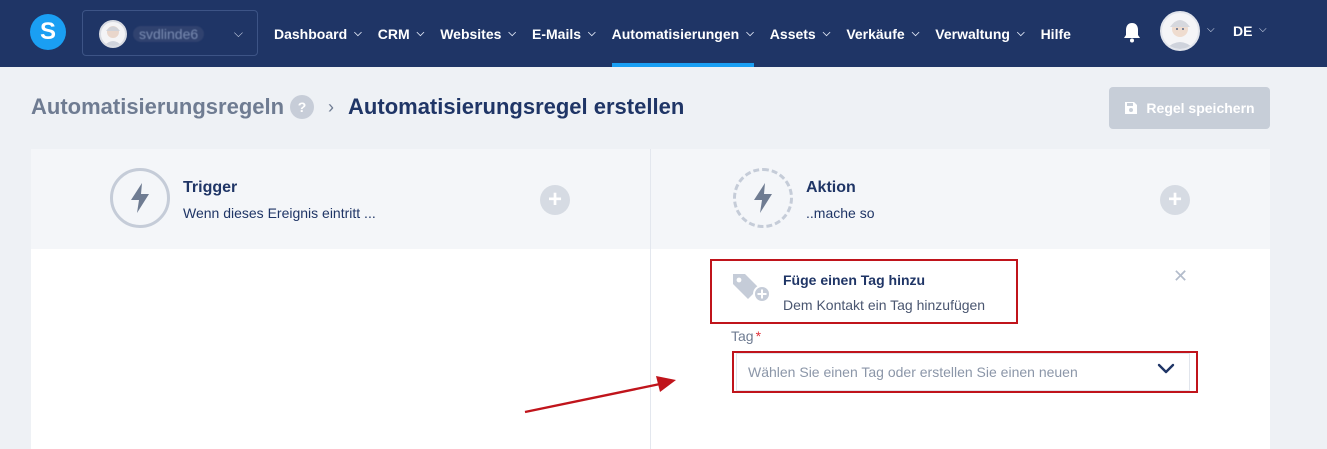 The image size is (1327, 449). What do you see at coordinates (884, 305) in the screenshot?
I see `action-card-description: Dem Kontakt ein Tag hinzufügen` at bounding box center [884, 305].